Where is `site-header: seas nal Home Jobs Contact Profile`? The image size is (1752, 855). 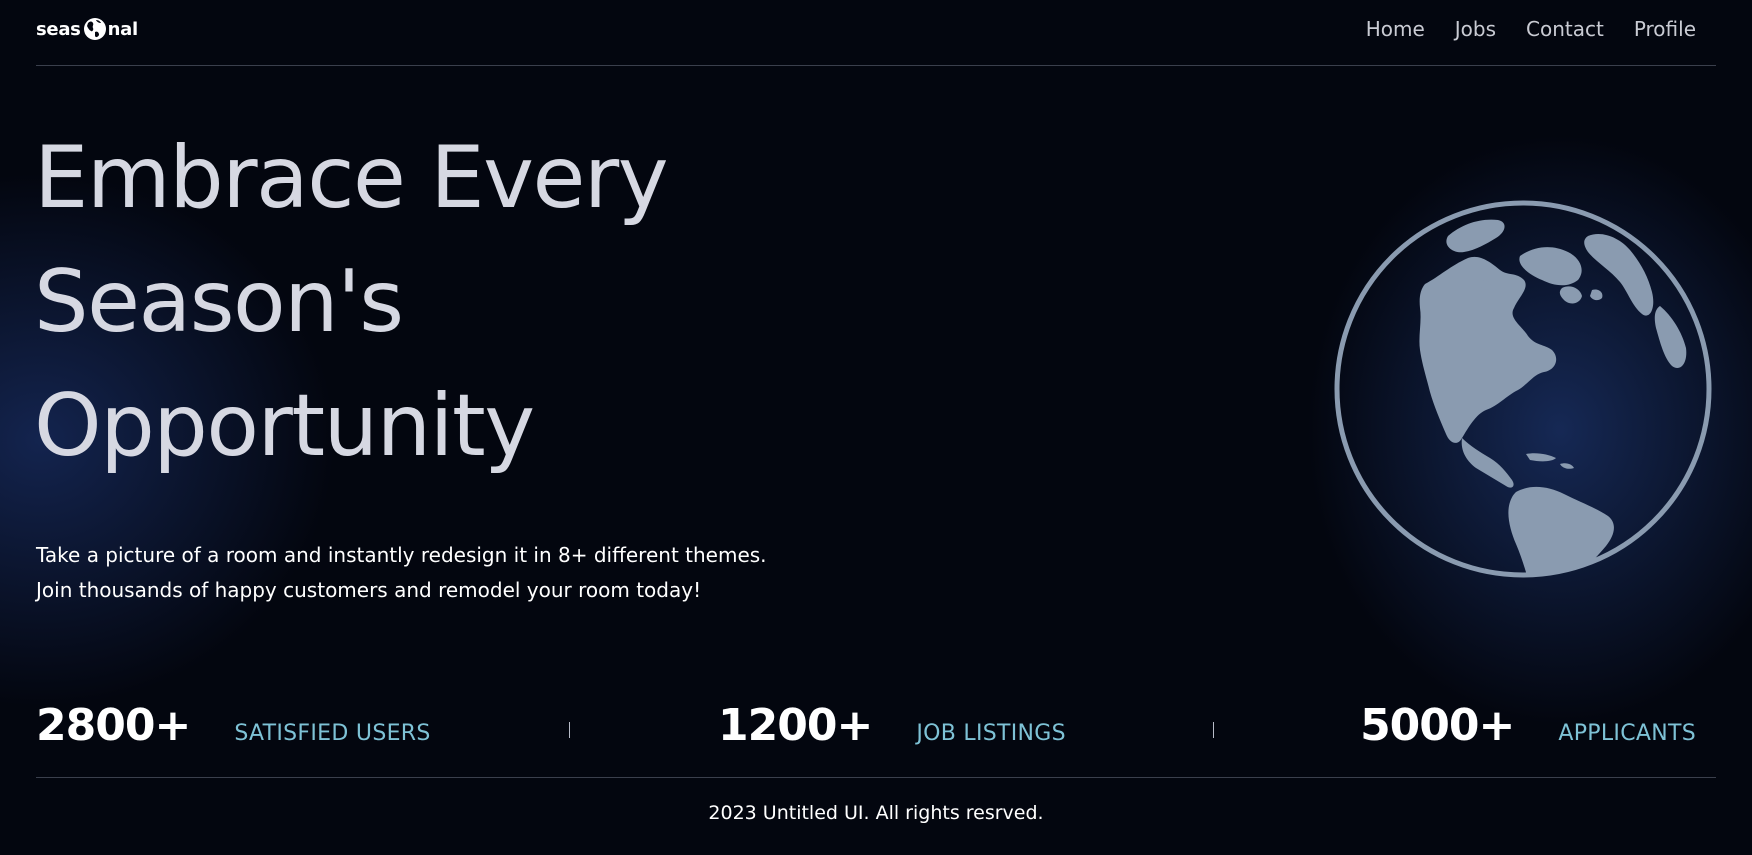 site-header: seas nal Home Jobs Contact Profile is located at coordinates (876, 33).